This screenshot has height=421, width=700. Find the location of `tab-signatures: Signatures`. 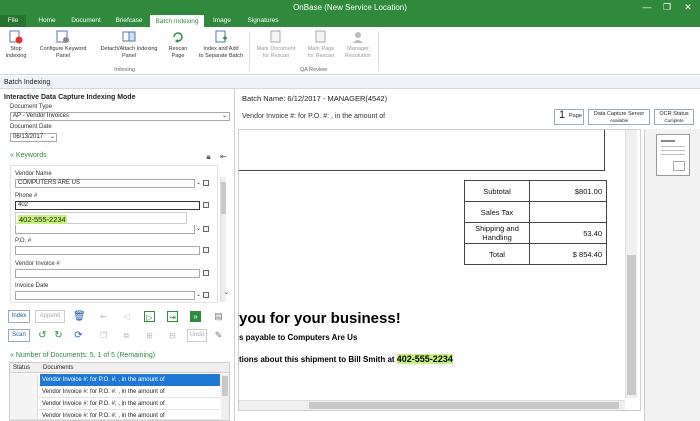

tab-signatures: Signatures is located at coordinates (263, 21).